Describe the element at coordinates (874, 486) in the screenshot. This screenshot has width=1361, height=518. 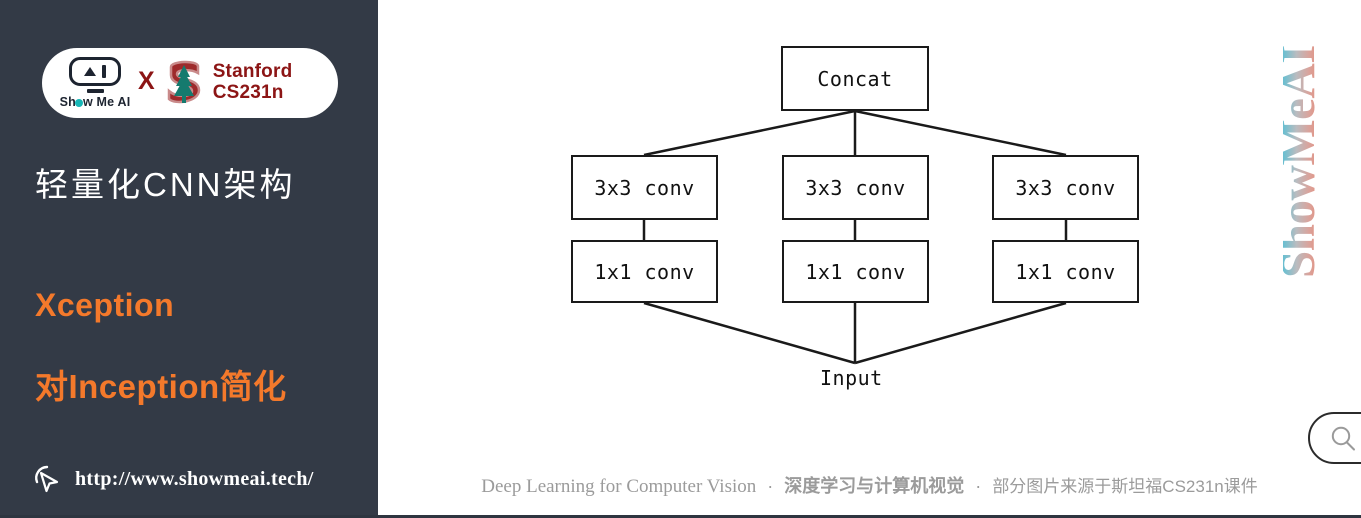
I see `footer-cn-bold: 深度学习与计算机视觉` at that location.